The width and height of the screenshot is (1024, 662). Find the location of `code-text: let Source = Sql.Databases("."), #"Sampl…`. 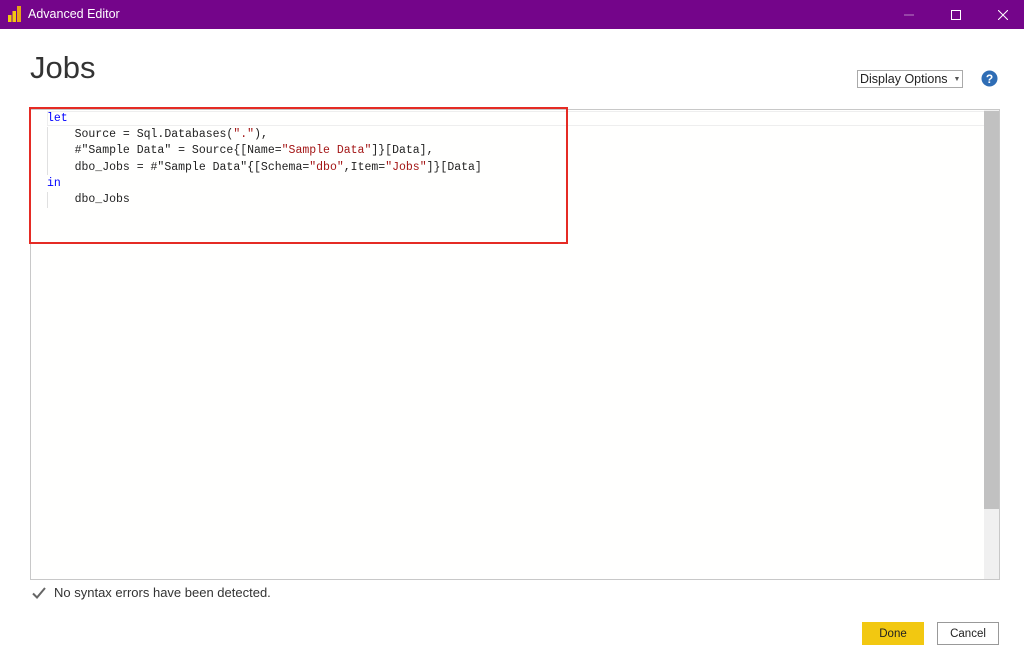

code-text: let Source = Sql.Databases("."), #"Sampl… is located at coordinates (264, 159).